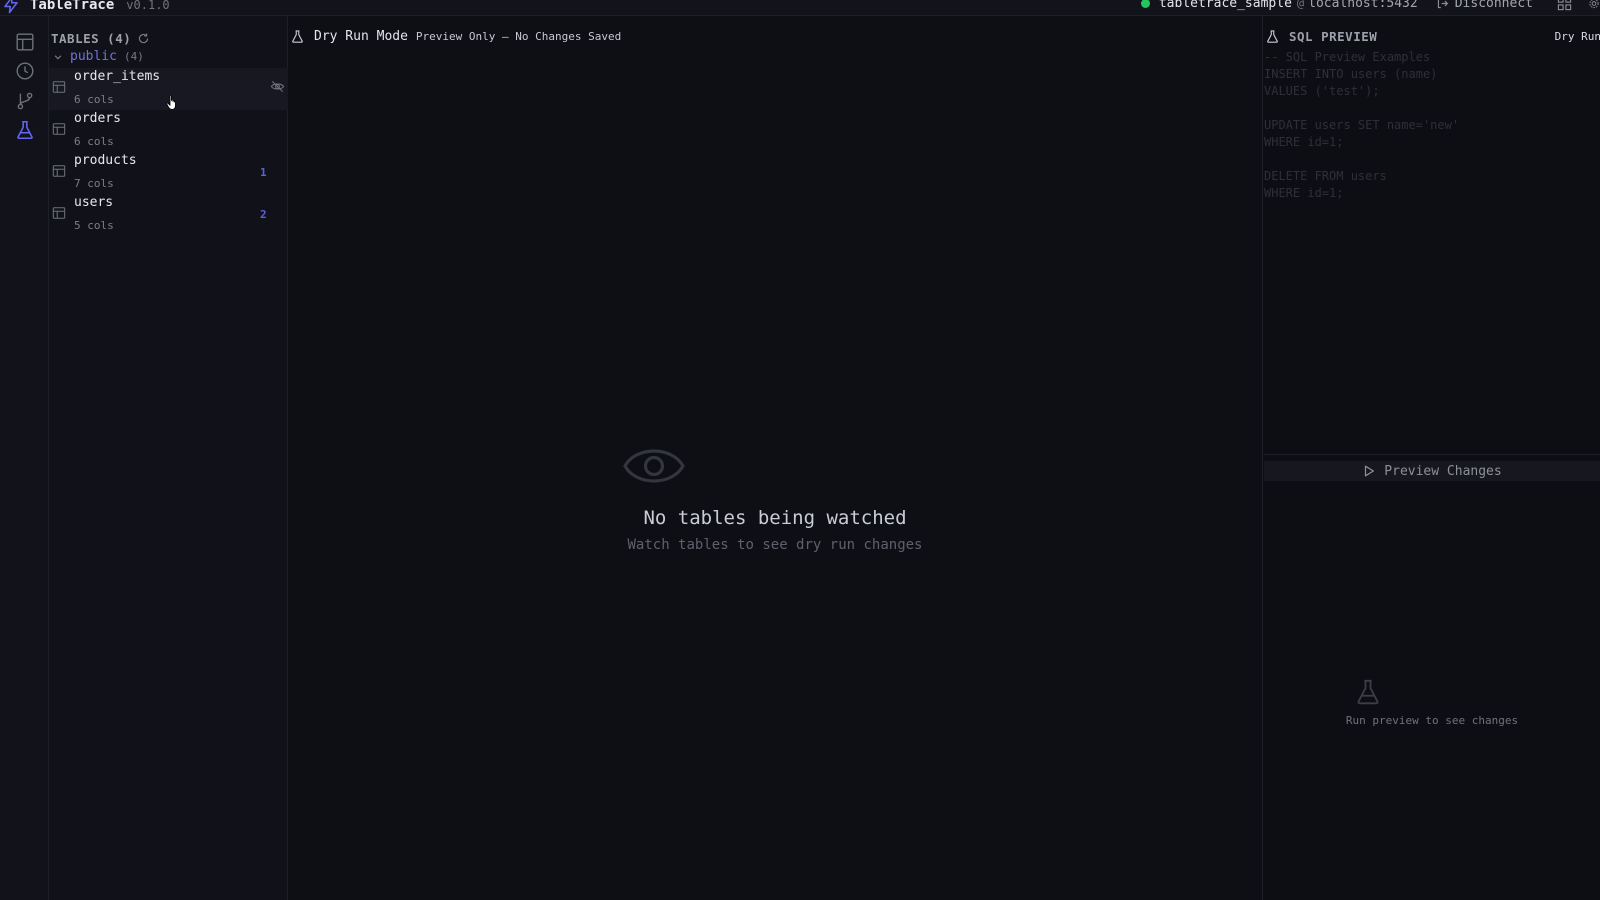 The height and width of the screenshot is (900, 1600). I want to click on mode-subtitle: Preview Only — No Changes Saved, so click(518, 36).